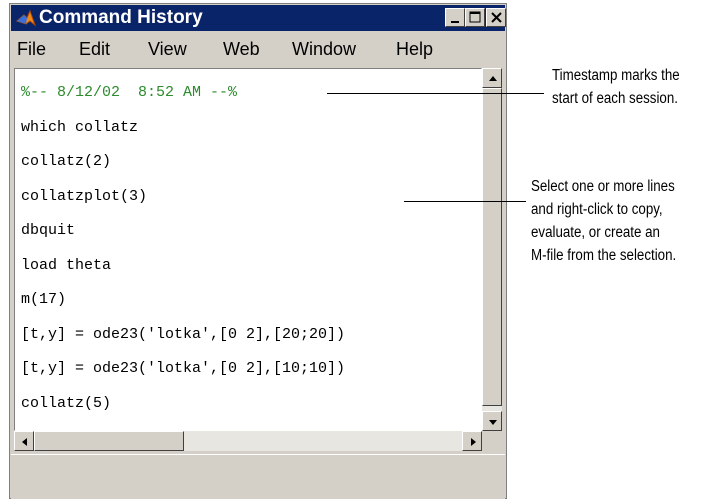 The width and height of the screenshot is (728, 501). I want to click on callout-line-text: M-file from the selection., so click(604, 255).